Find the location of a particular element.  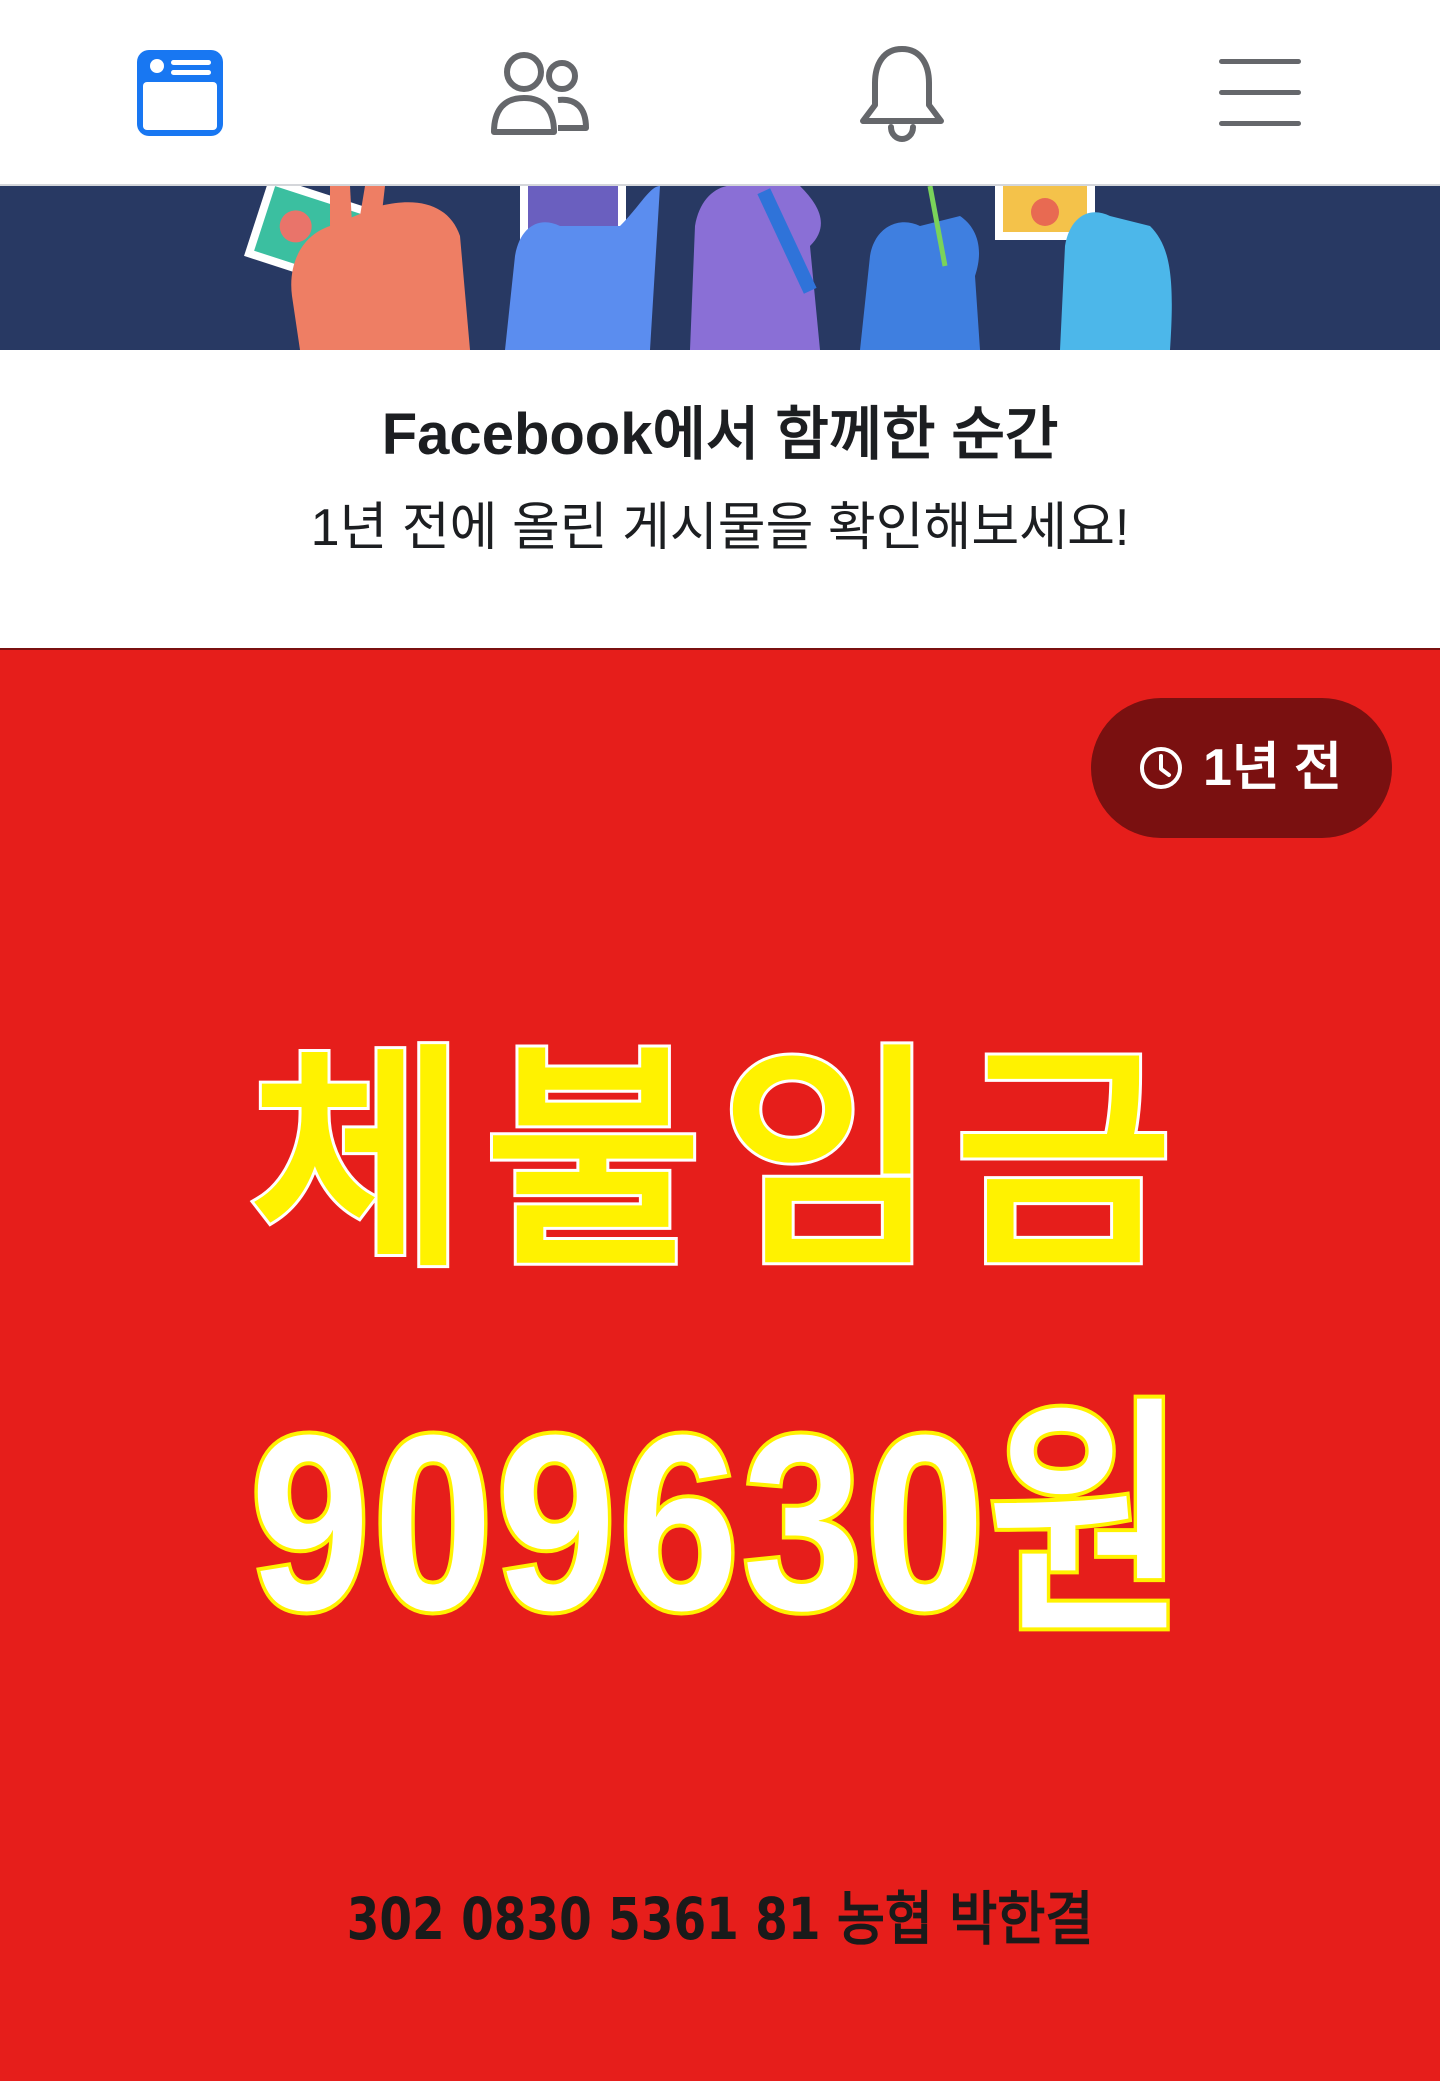

hands-holding-photos-illustration is located at coordinates (708, 268).